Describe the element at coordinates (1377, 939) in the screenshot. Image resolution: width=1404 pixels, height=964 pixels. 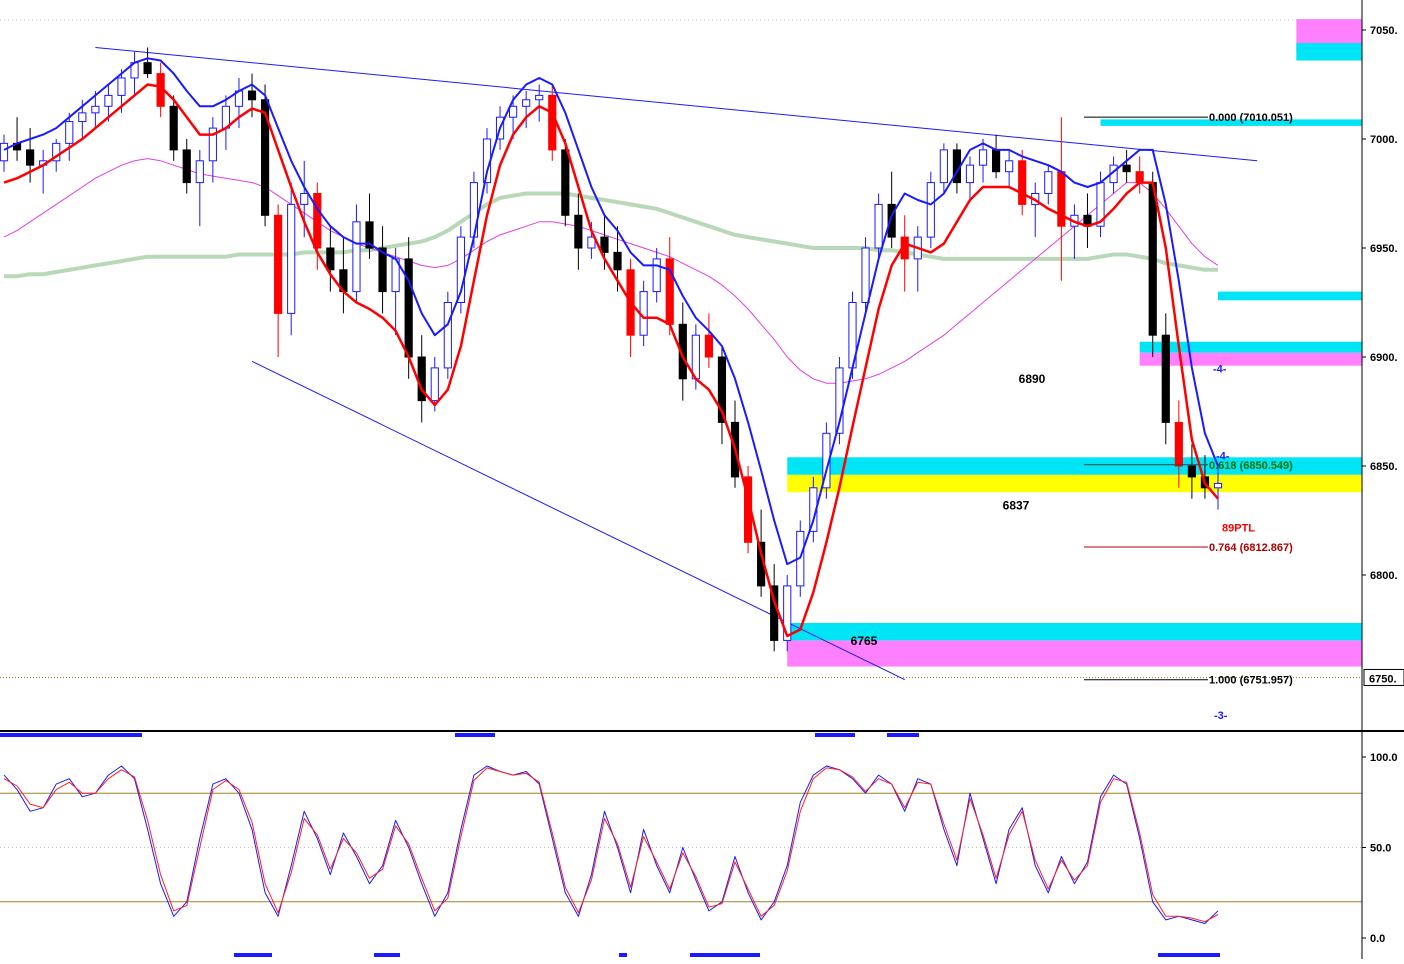
I see `oscillator-tick-label: 0.0` at that location.